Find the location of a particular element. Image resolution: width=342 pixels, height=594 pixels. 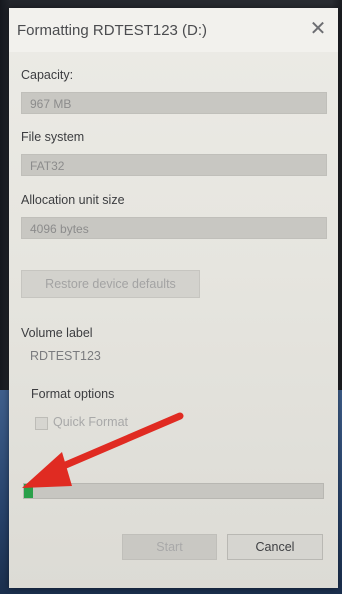

red-arrow-annotation is located at coordinates (103, 450).